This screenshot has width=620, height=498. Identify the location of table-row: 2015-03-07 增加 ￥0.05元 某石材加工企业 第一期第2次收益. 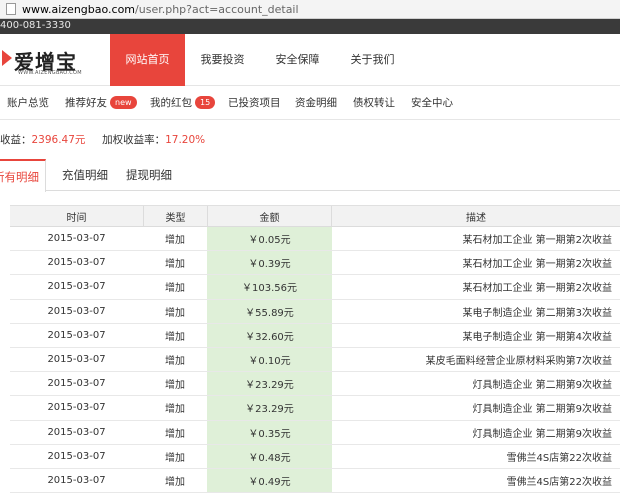
(315, 239).